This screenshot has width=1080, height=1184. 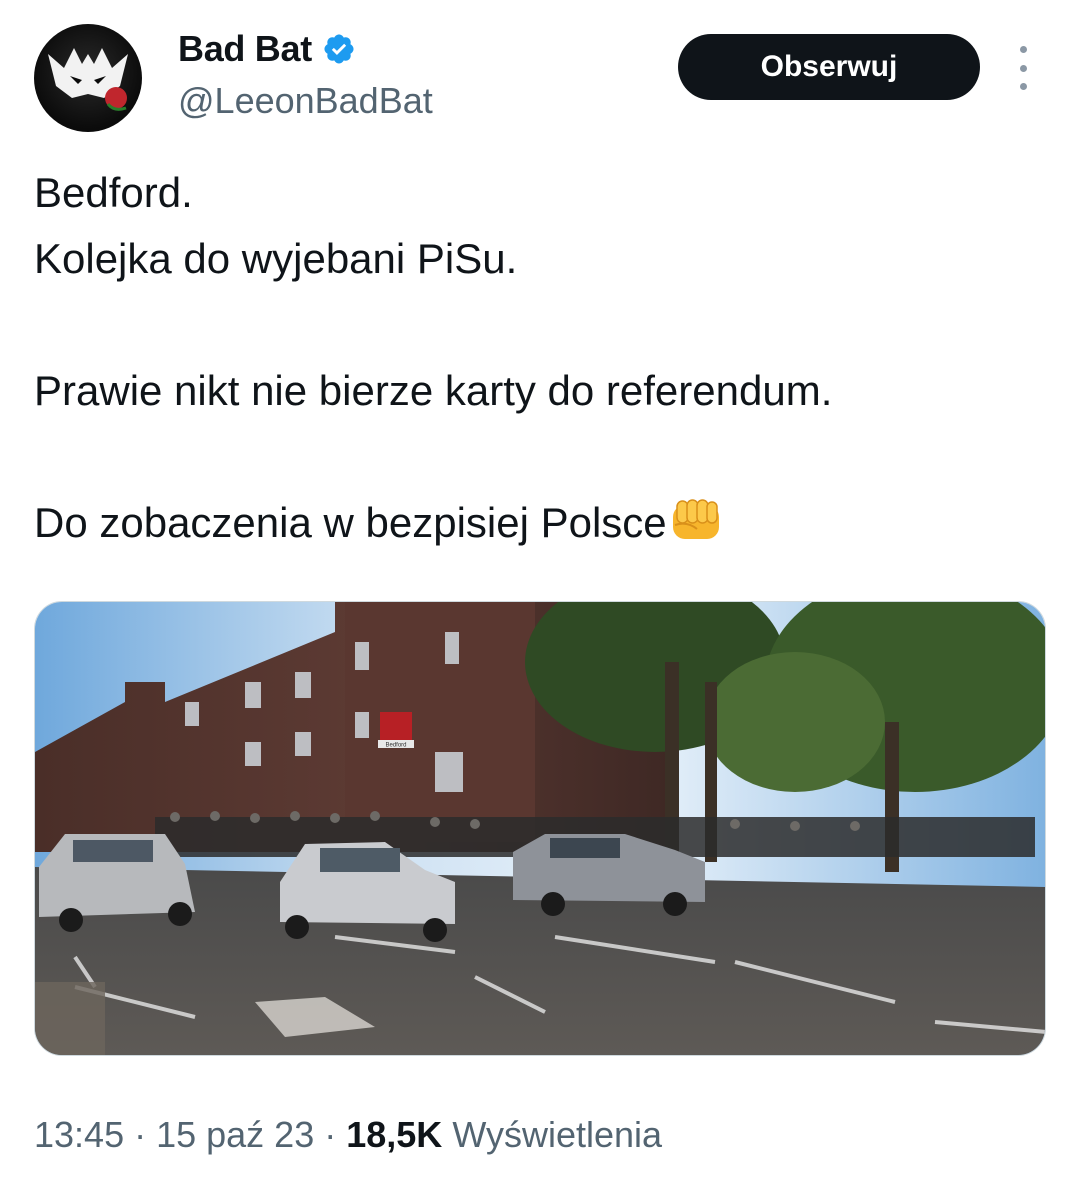 I want to click on views-label: Wyświetlenia, so click(x=552, y=1134).